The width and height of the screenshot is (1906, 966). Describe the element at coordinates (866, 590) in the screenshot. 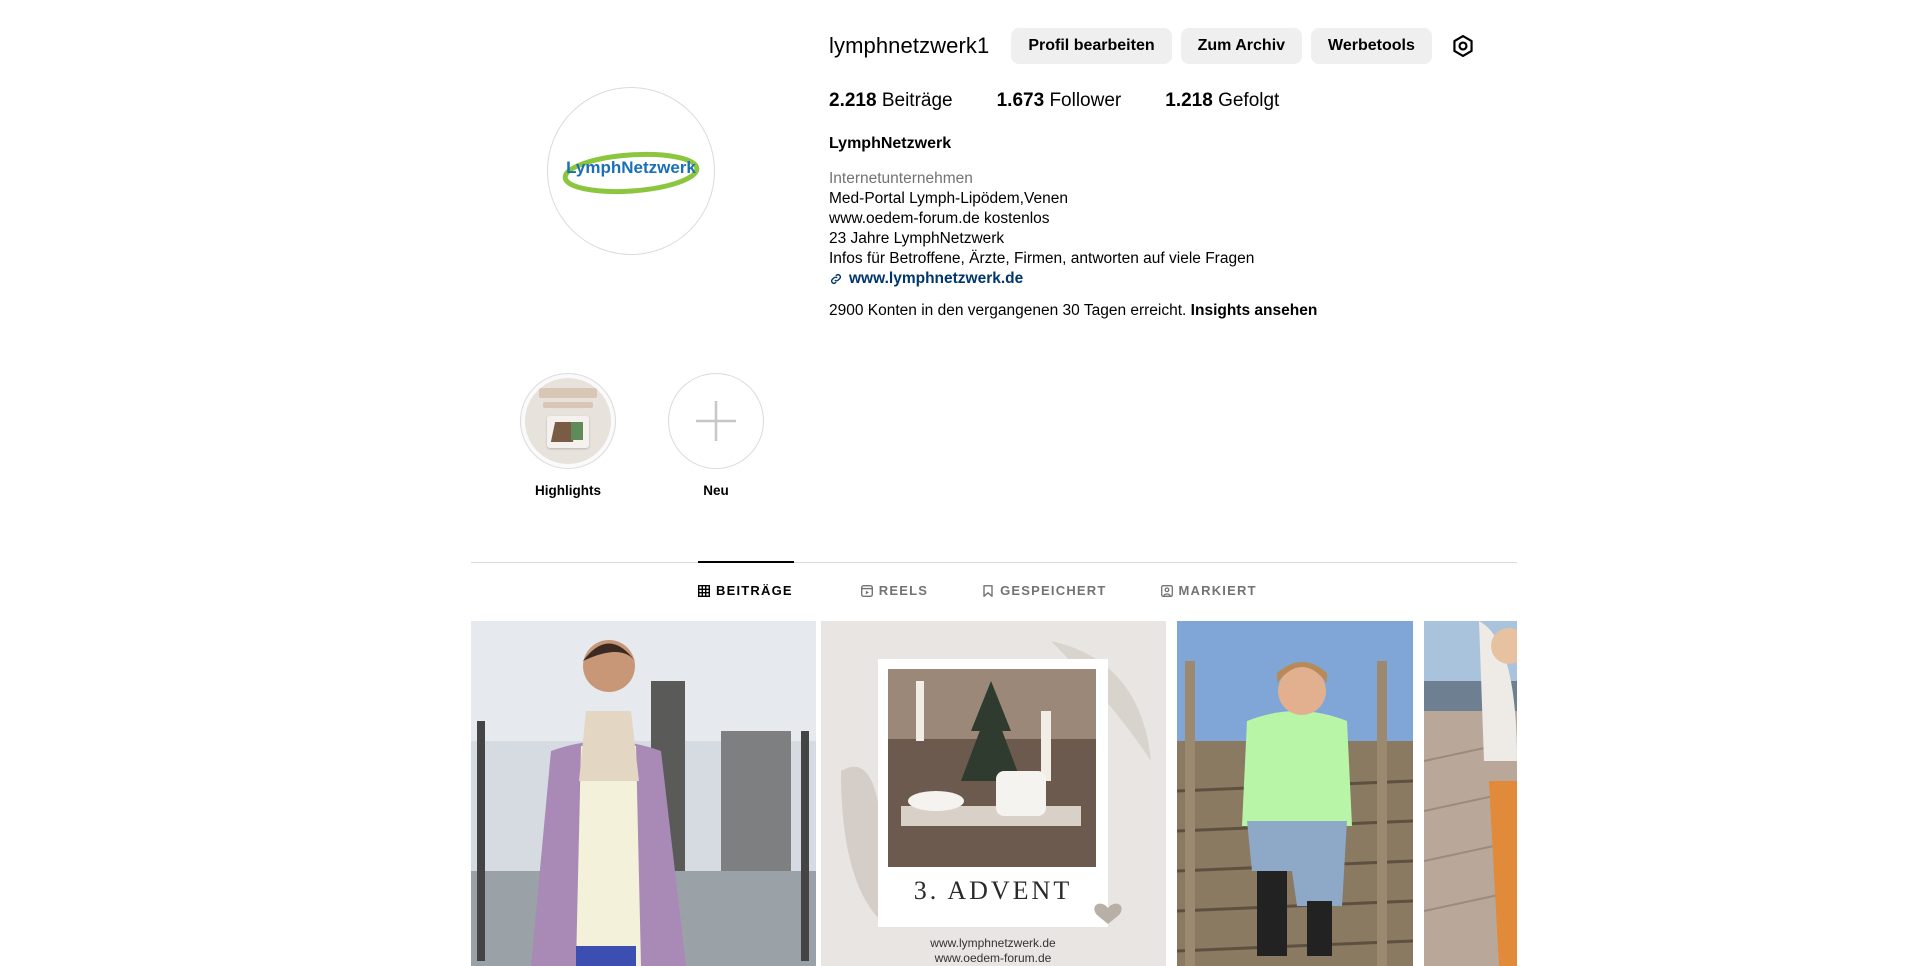

I see `reels-icon` at that location.